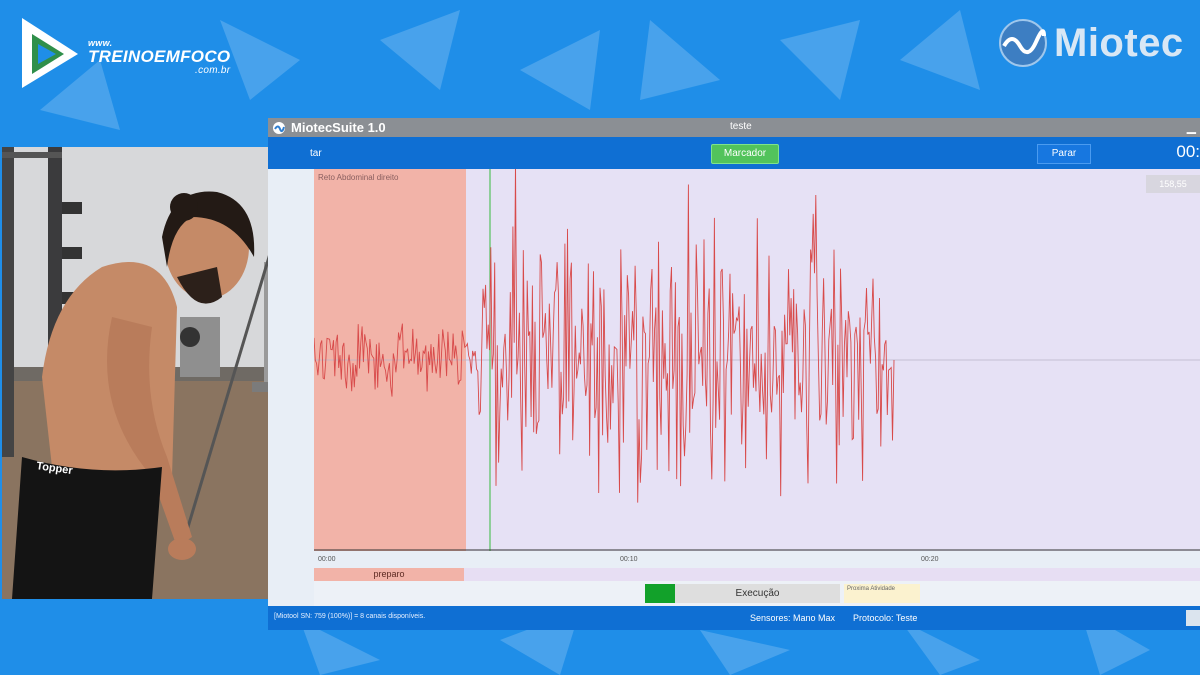  I want to click on title-bar: MiotecSuite 1.0 teste ▁, so click(734, 127).